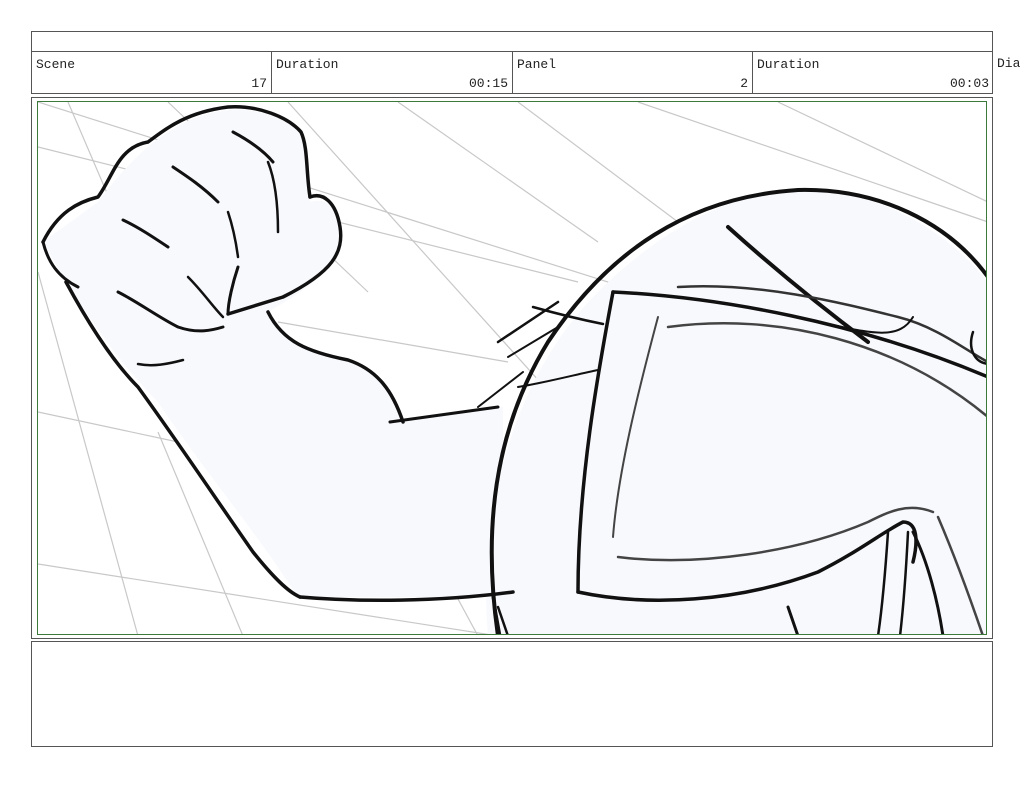 This screenshot has height=793, width=1024. I want to click on notes-box, so click(512, 694).